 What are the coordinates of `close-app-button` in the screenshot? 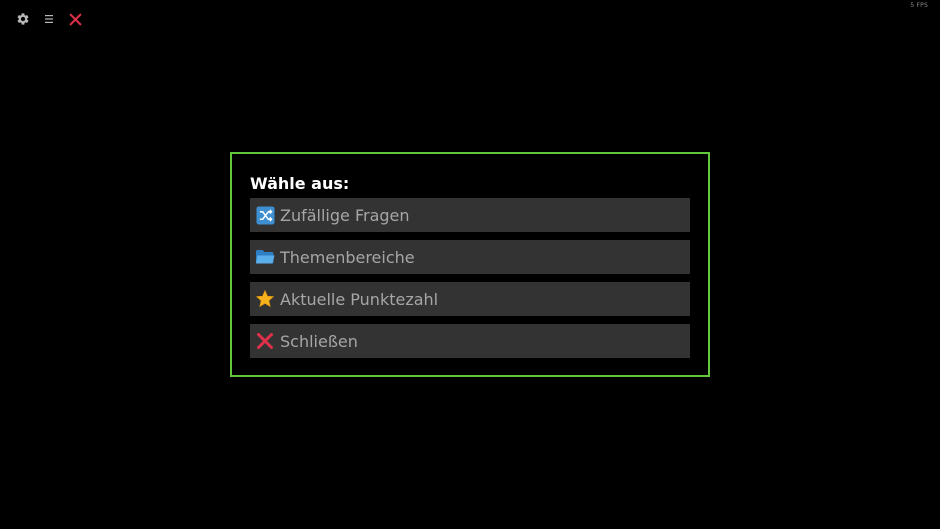 It's located at (75, 19).